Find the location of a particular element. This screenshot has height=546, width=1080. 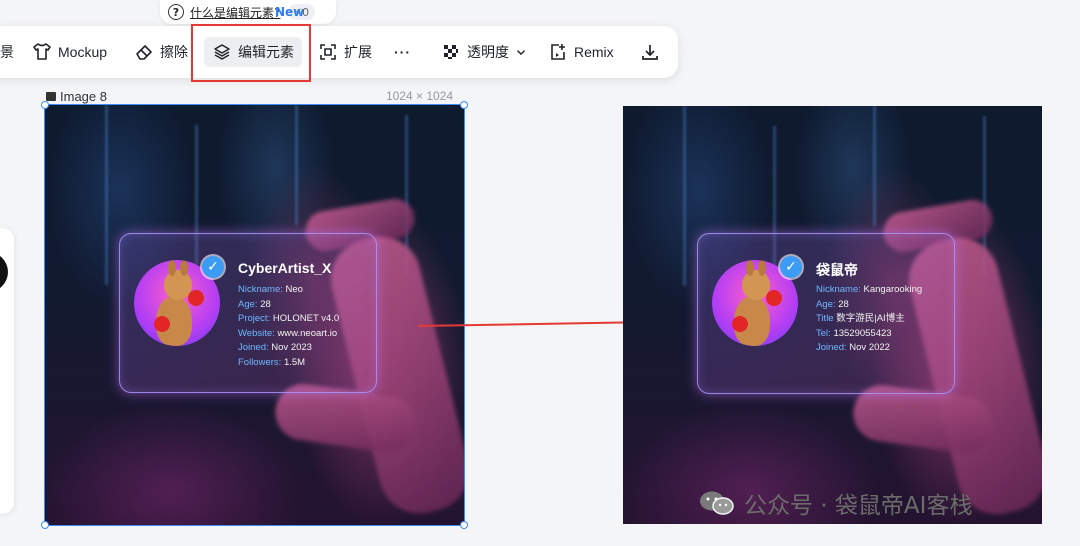

image-name-label: Image 8 is located at coordinates (76, 96).